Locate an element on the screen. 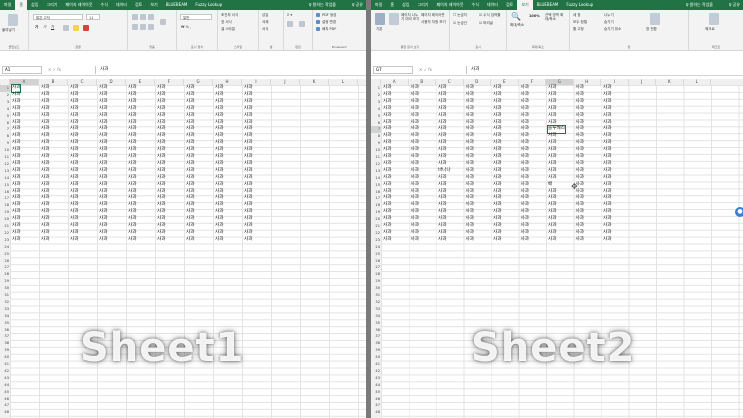 The width and height of the screenshot is (743, 418). row-header: 9 is located at coordinates (376, 143).